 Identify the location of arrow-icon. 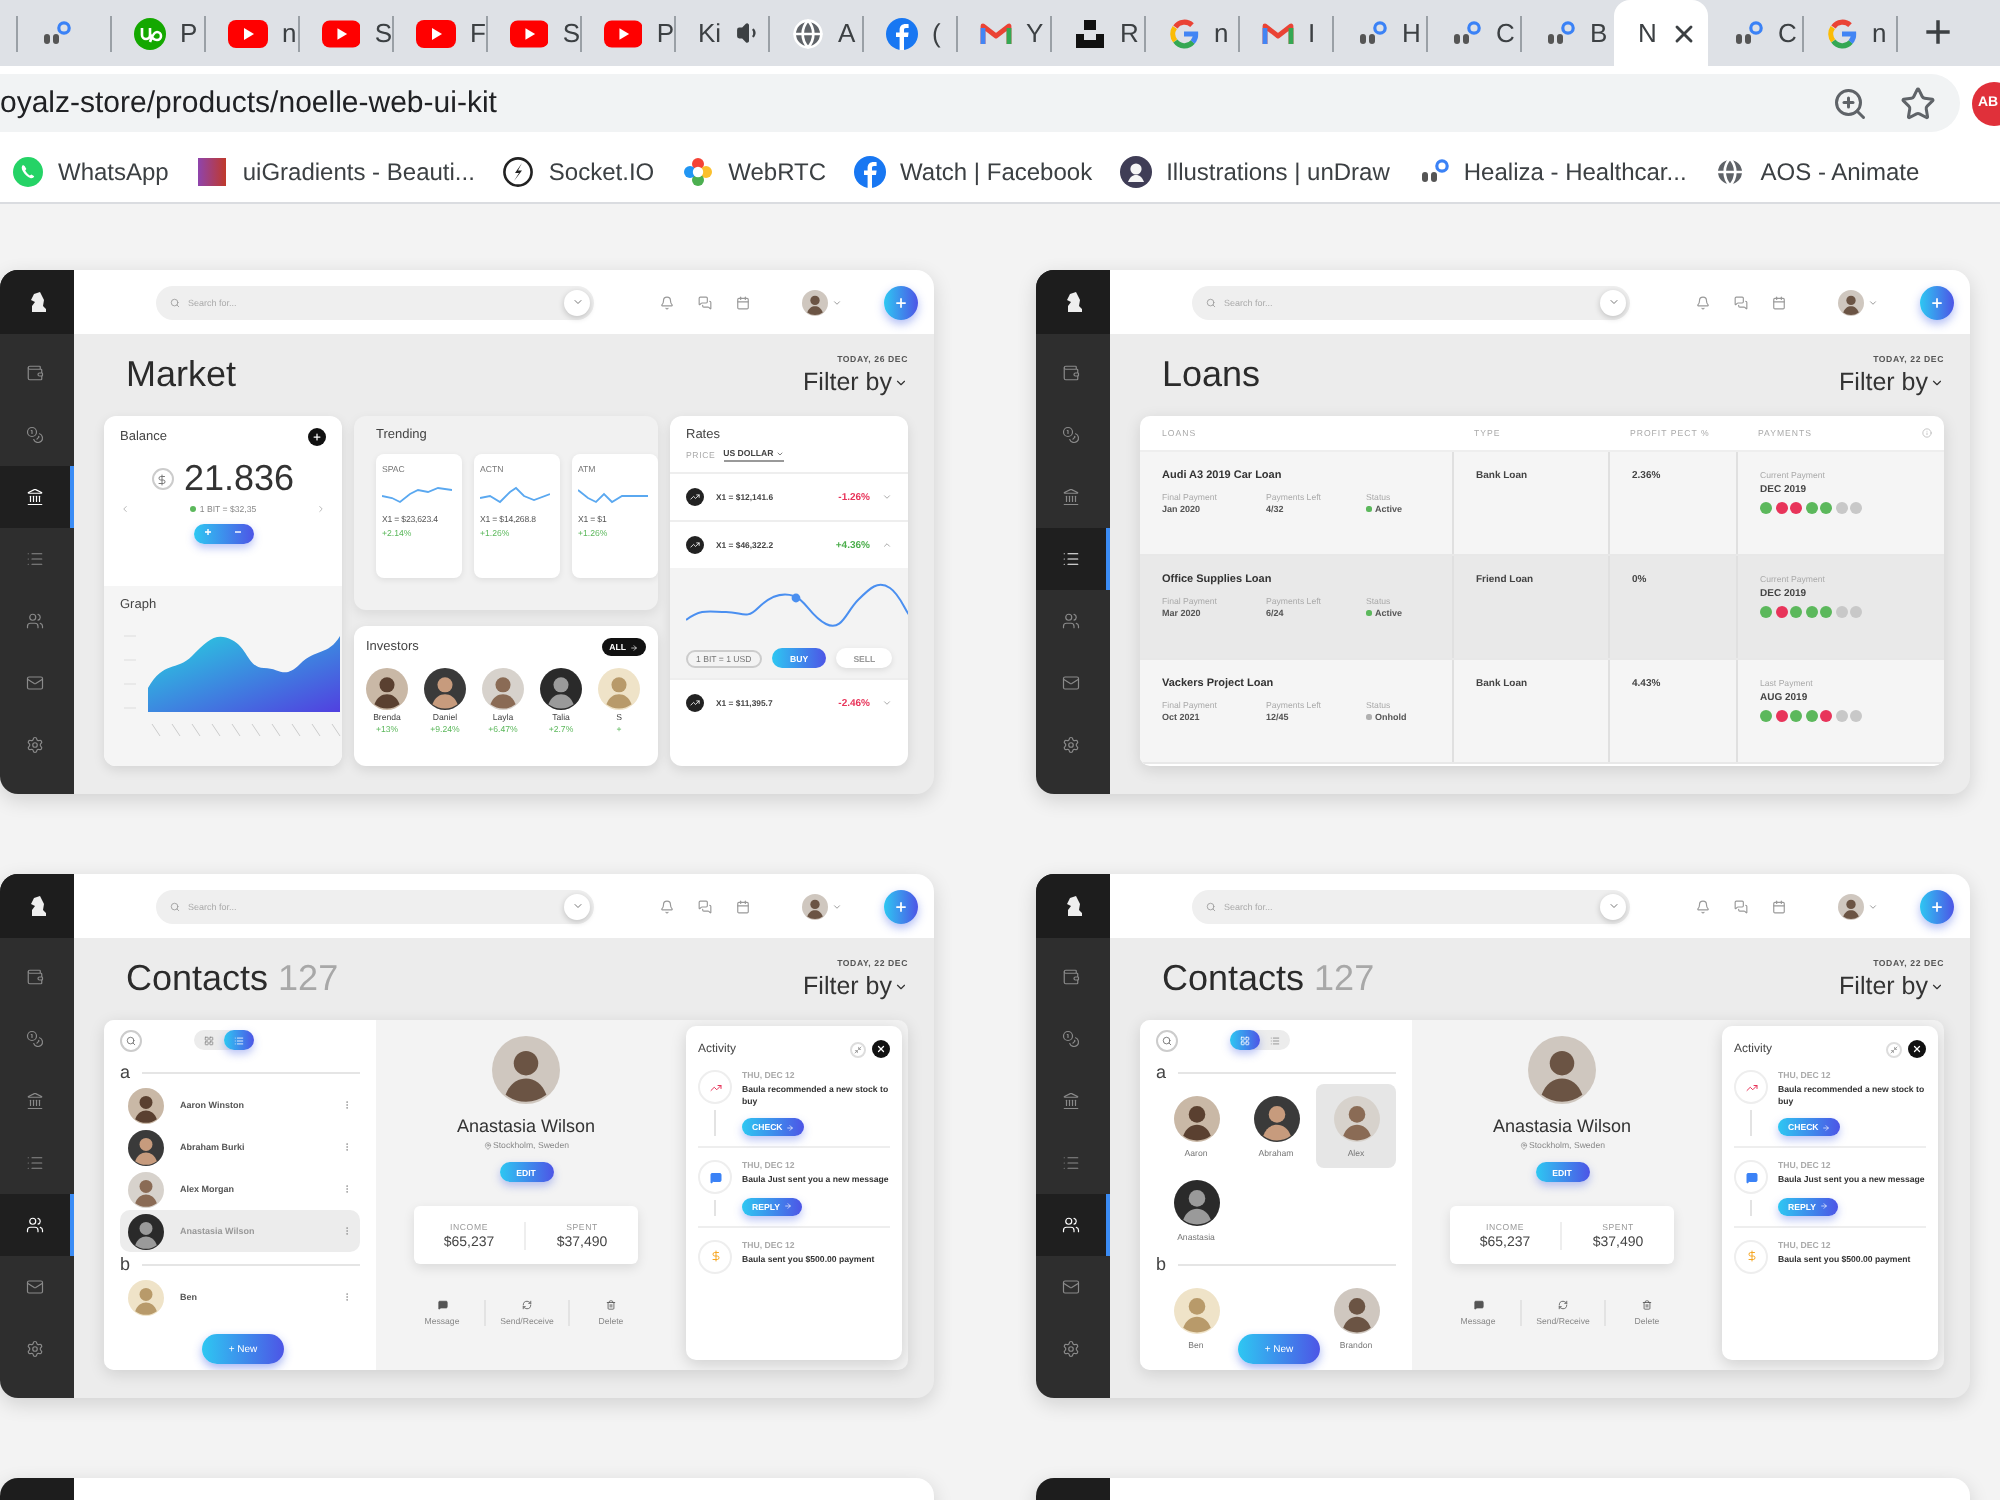
(1826, 1127).